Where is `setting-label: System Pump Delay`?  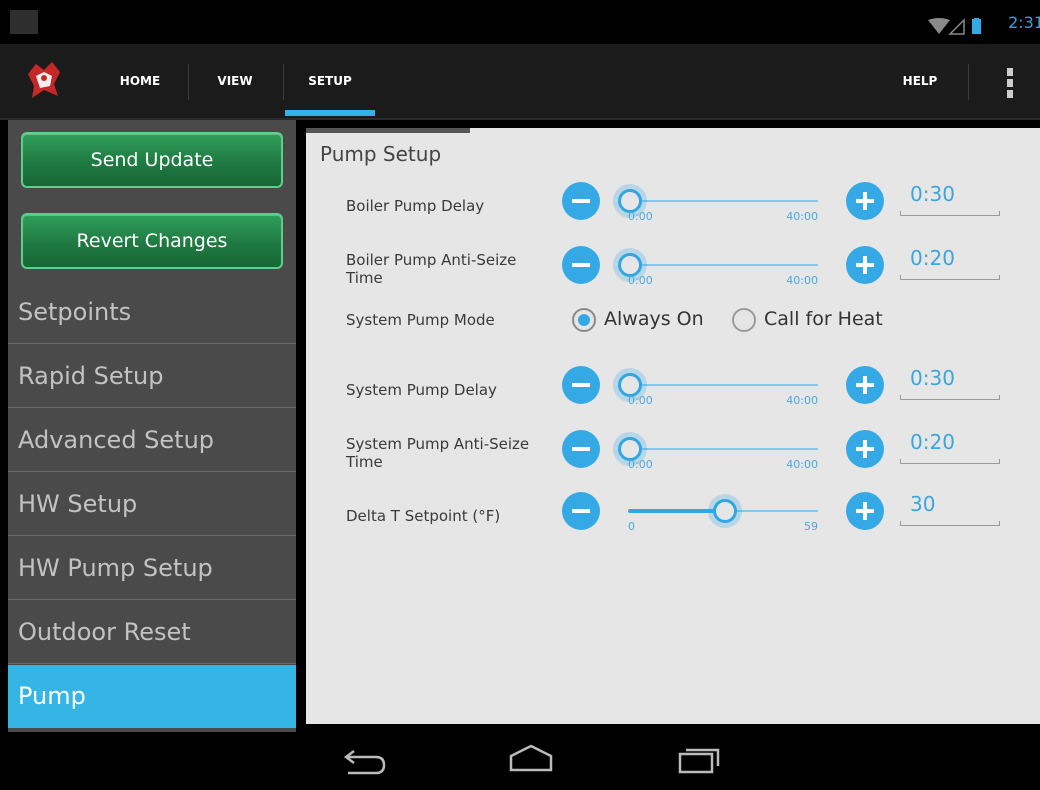
setting-label: System Pump Delay is located at coordinates (421, 390).